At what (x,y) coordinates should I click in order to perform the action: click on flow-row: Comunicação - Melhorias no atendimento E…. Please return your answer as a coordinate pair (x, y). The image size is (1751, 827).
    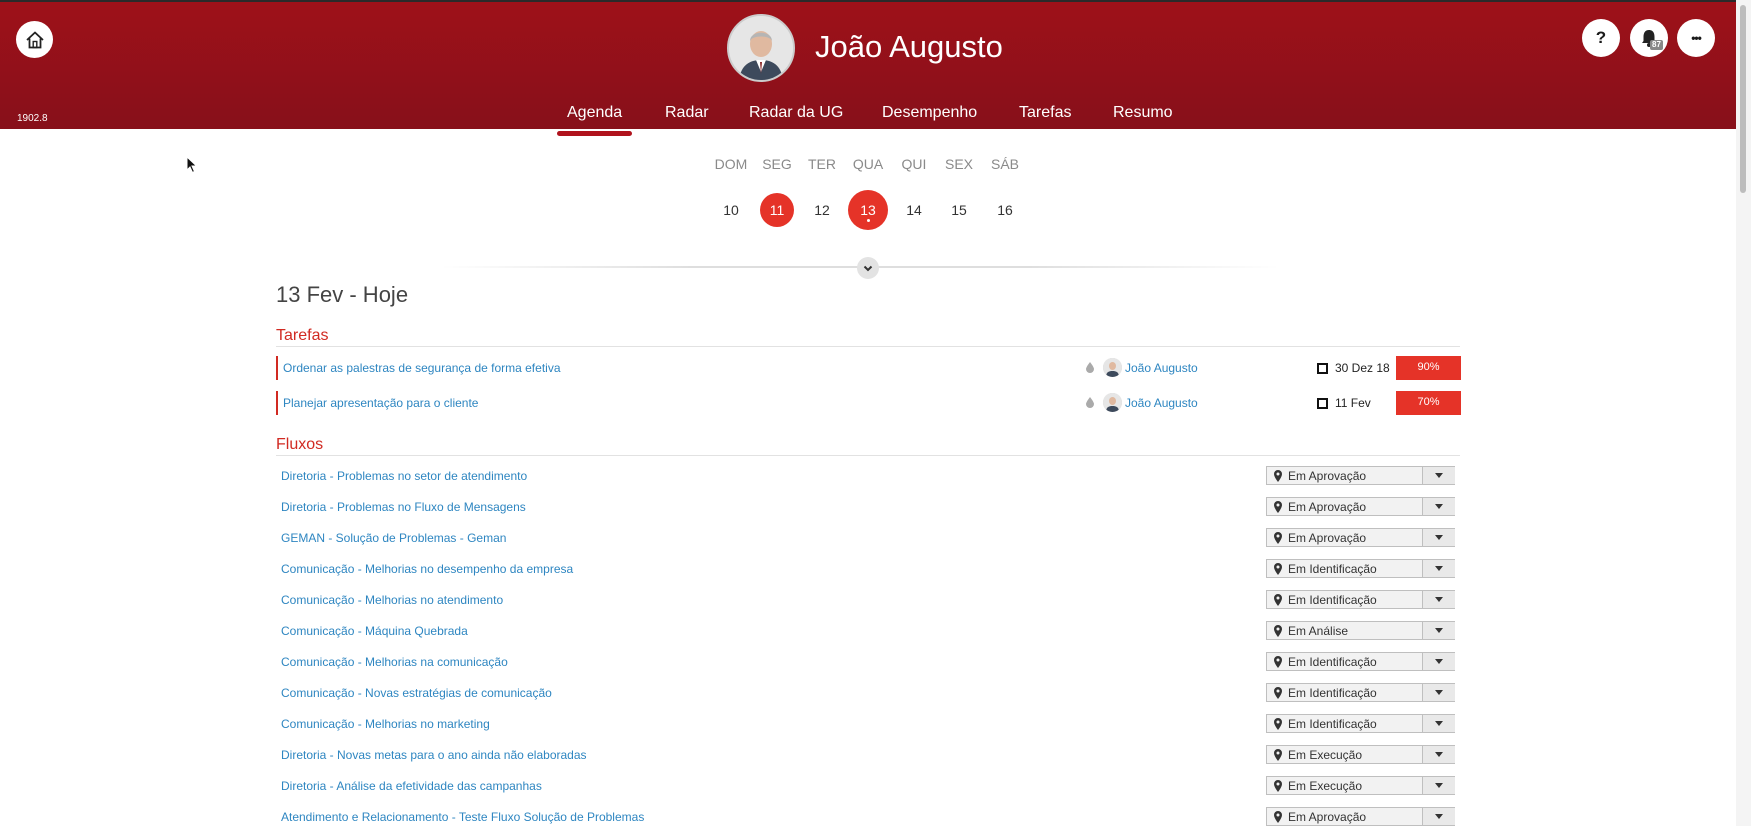
    Looking at the image, I should click on (868, 600).